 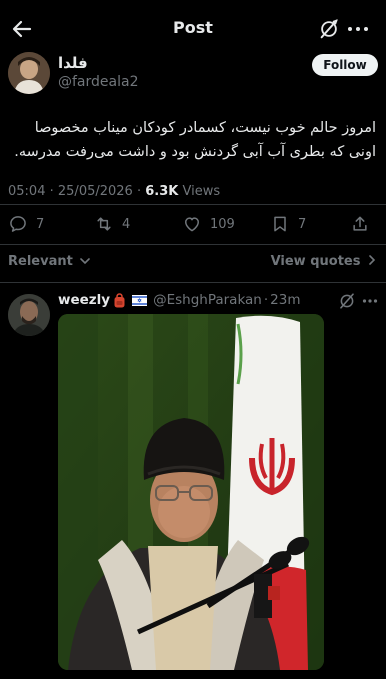 What do you see at coordinates (26, 191) in the screenshot?
I see `tweet-time: 05:04` at bounding box center [26, 191].